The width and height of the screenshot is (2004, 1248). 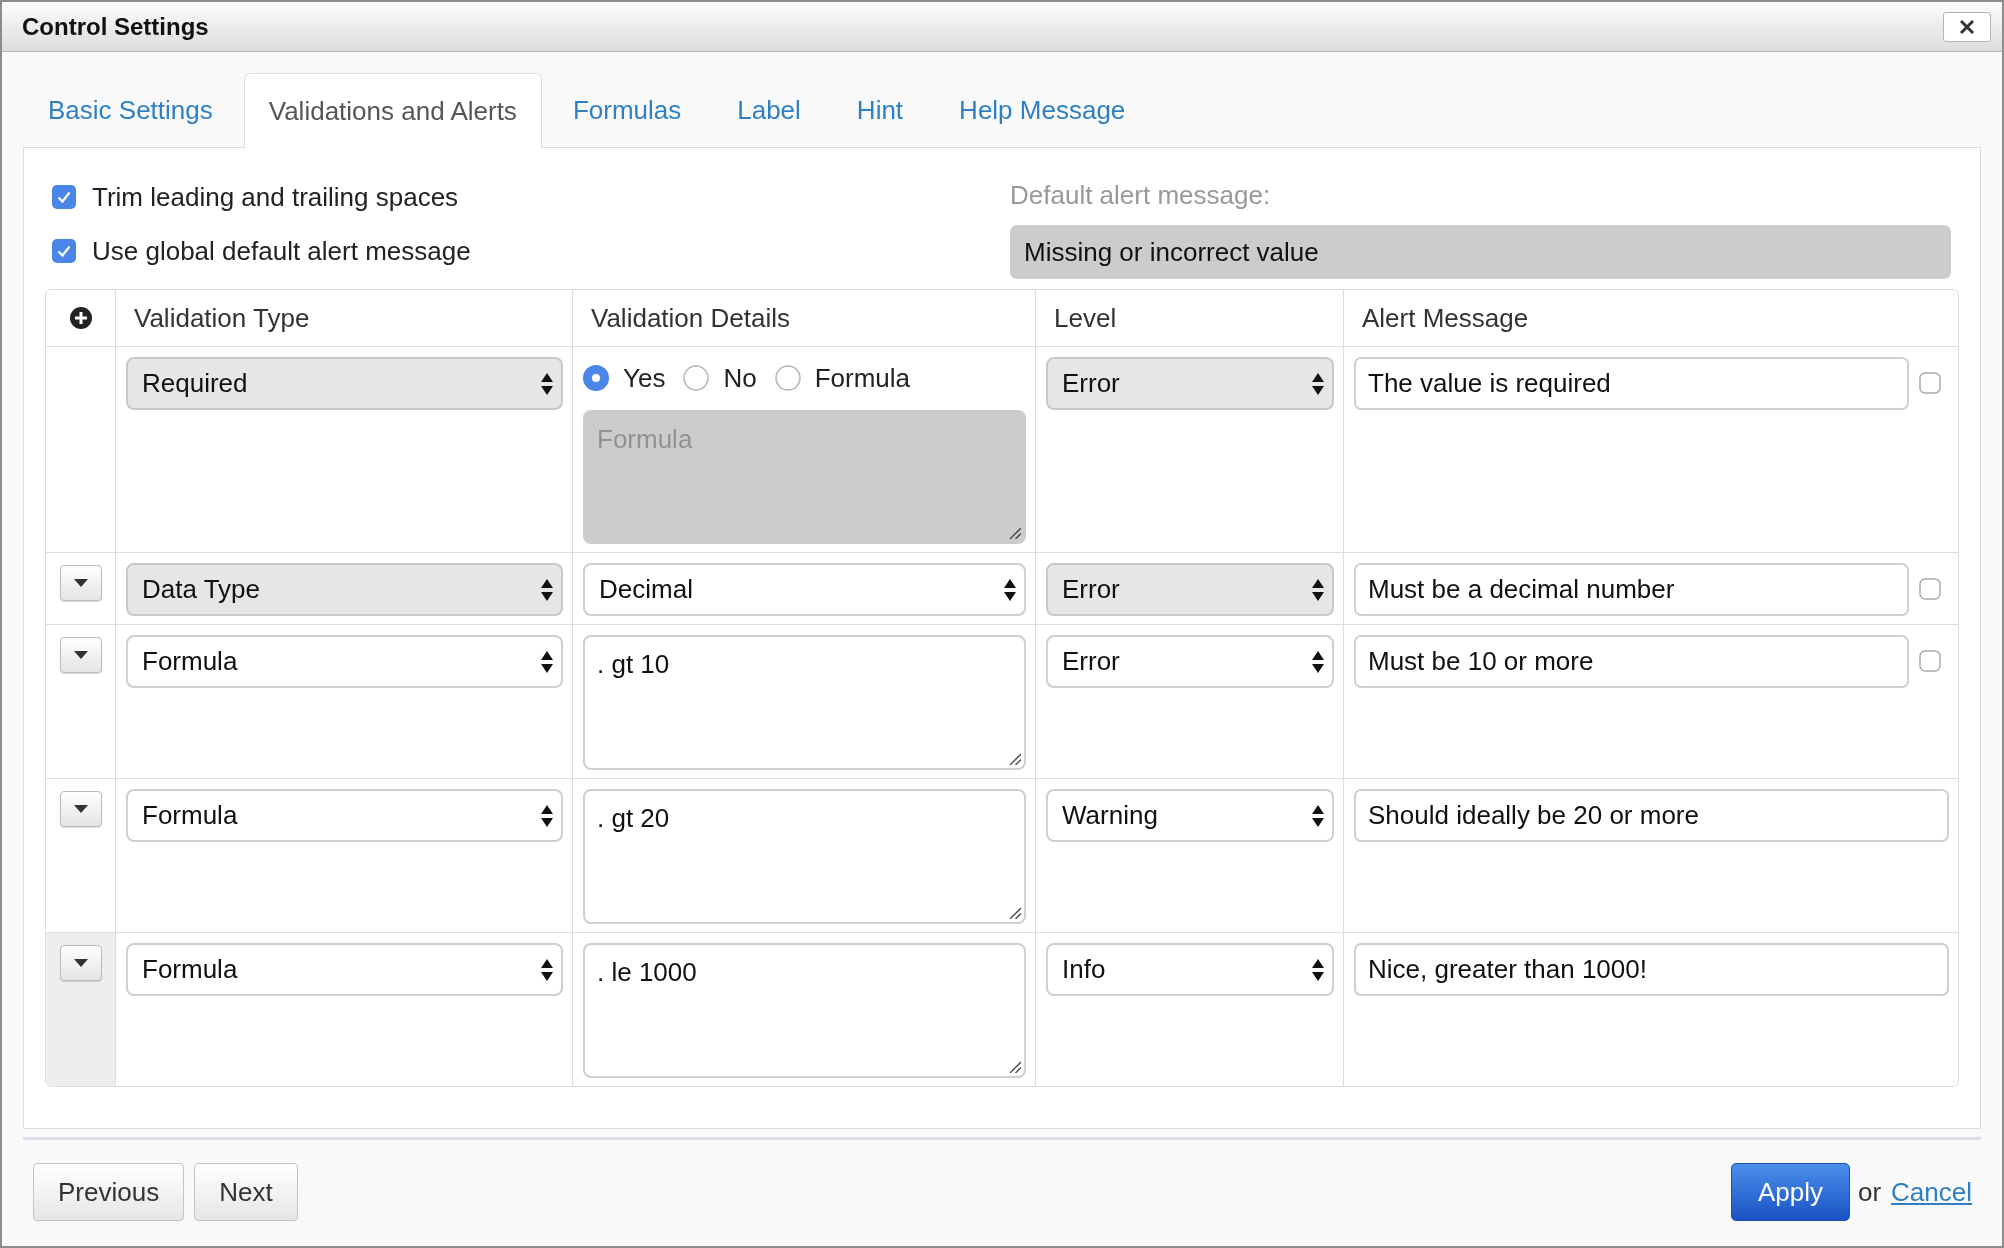 What do you see at coordinates (1651, 969) in the screenshot?
I see `alert-message-field: Nice, greater than 1000!` at bounding box center [1651, 969].